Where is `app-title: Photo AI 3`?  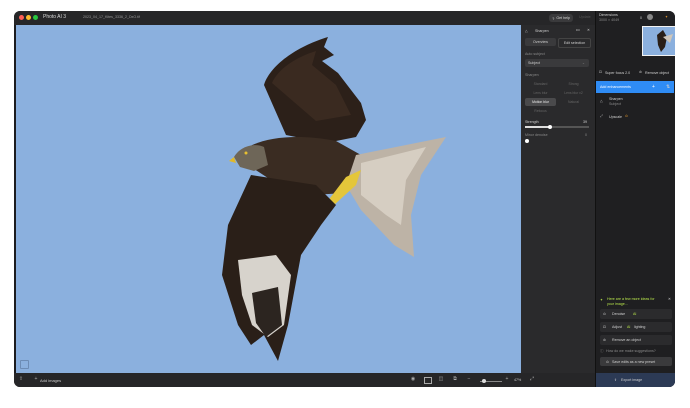 app-title: Photo AI 3 is located at coordinates (55, 17).